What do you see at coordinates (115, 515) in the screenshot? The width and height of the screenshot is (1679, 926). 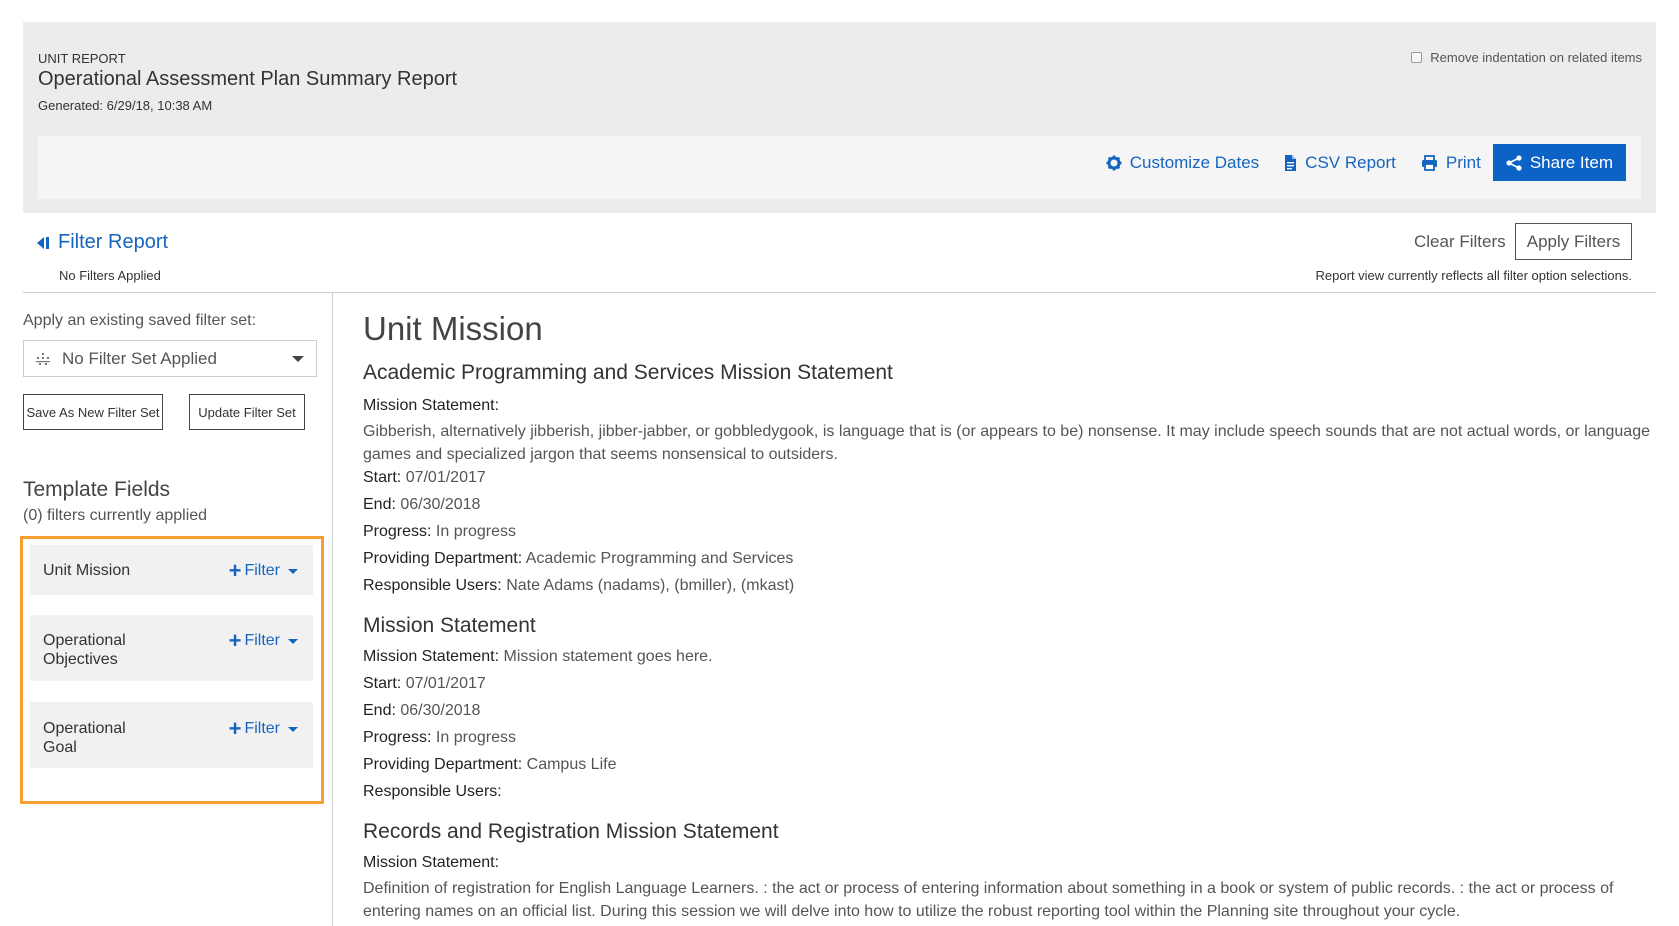 I see `template-fields-count: (0) filters currently applied` at bounding box center [115, 515].